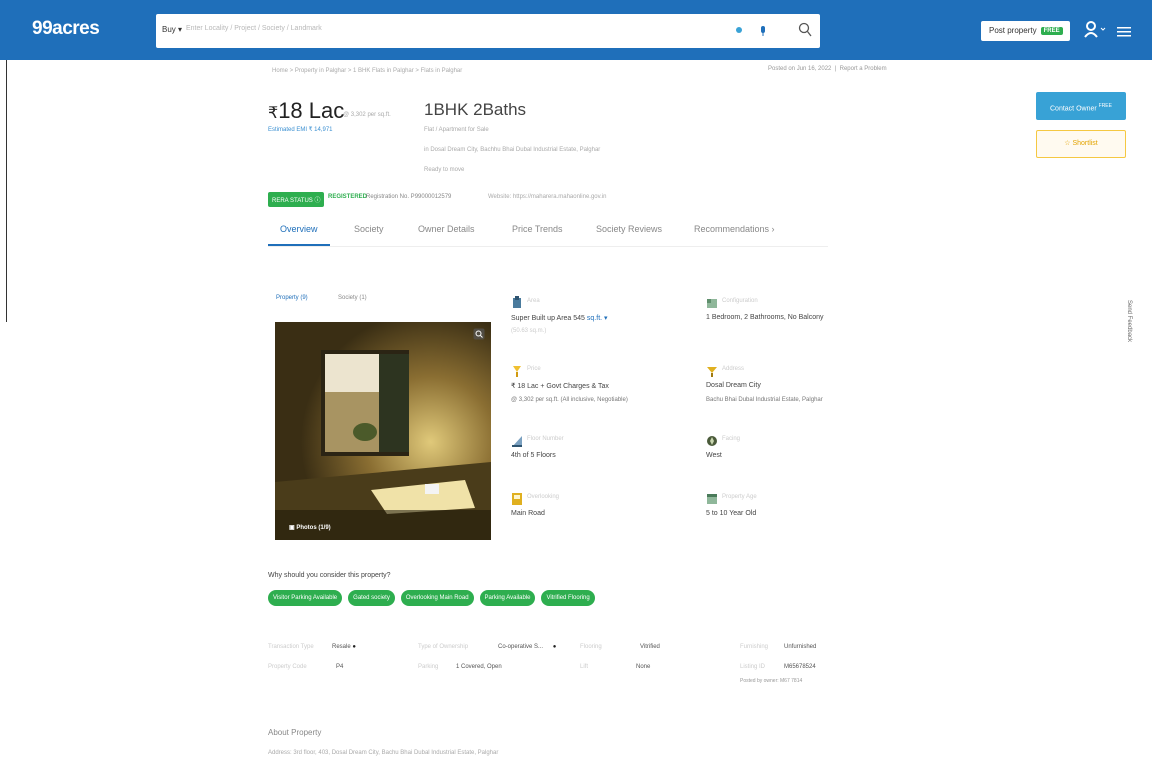 The width and height of the screenshot is (1152, 758). I want to click on zoom-icon, so click(479, 334).